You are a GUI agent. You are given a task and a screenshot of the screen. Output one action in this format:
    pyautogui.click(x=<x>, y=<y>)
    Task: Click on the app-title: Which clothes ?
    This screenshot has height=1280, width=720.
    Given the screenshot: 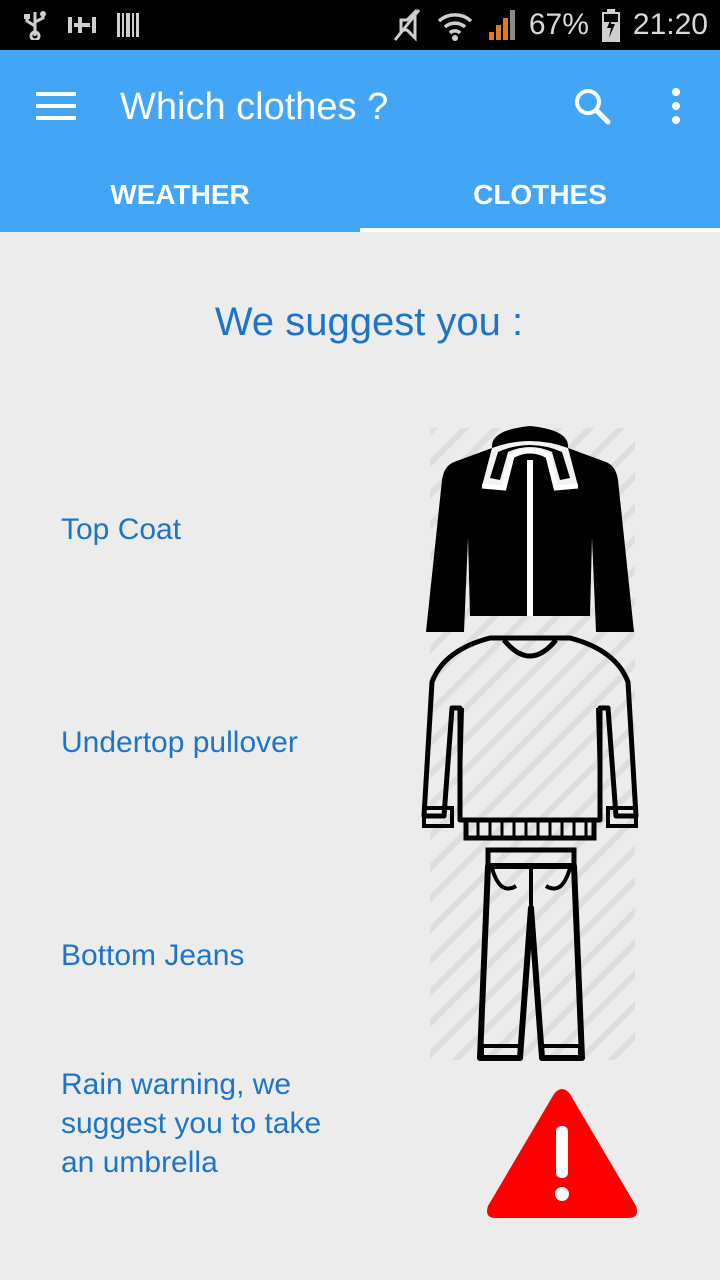 What is the action you would take?
    pyautogui.click(x=254, y=107)
    